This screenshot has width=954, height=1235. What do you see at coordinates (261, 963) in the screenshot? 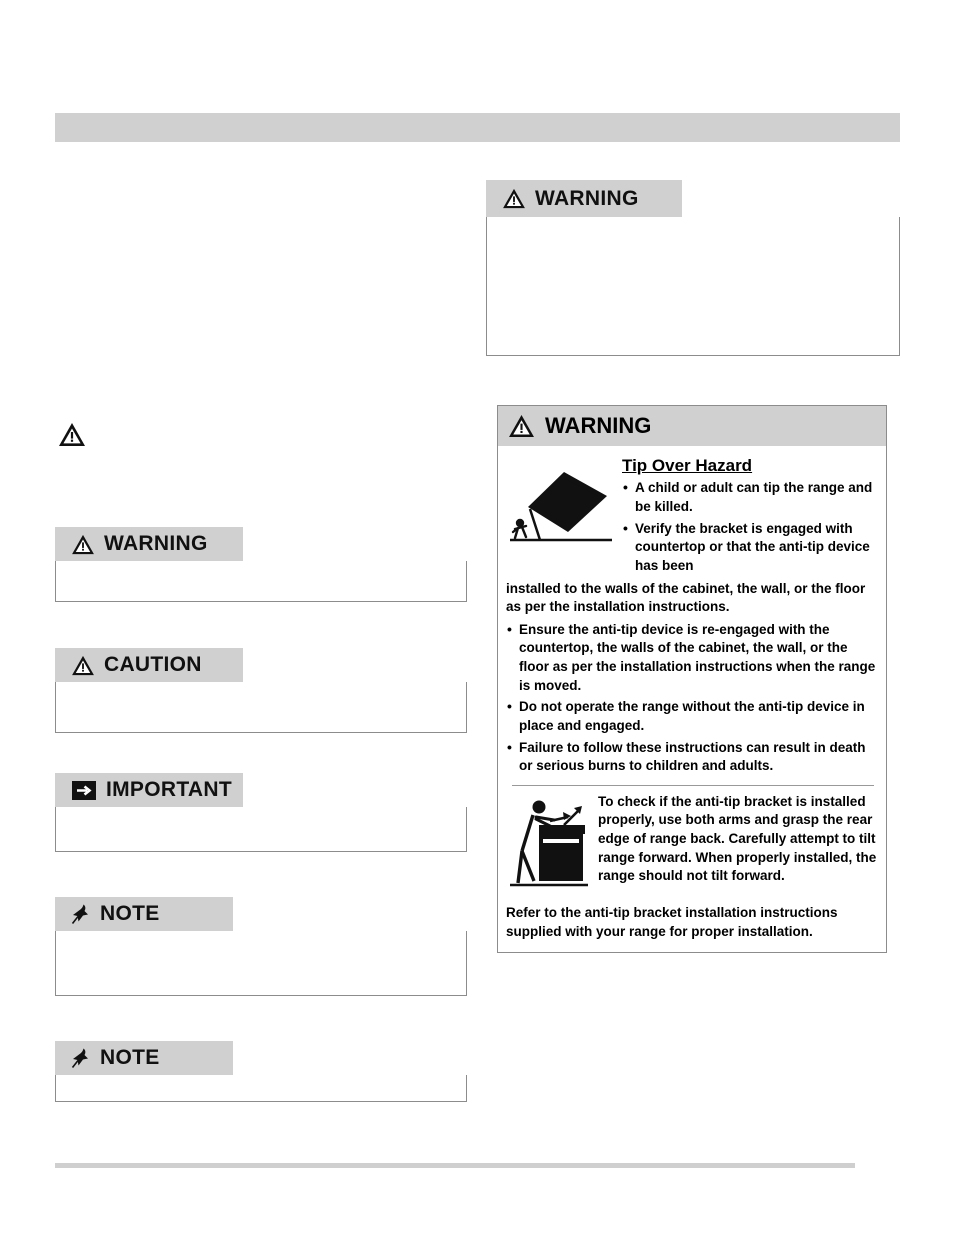
I see `left-alert-note-1-body` at bounding box center [261, 963].